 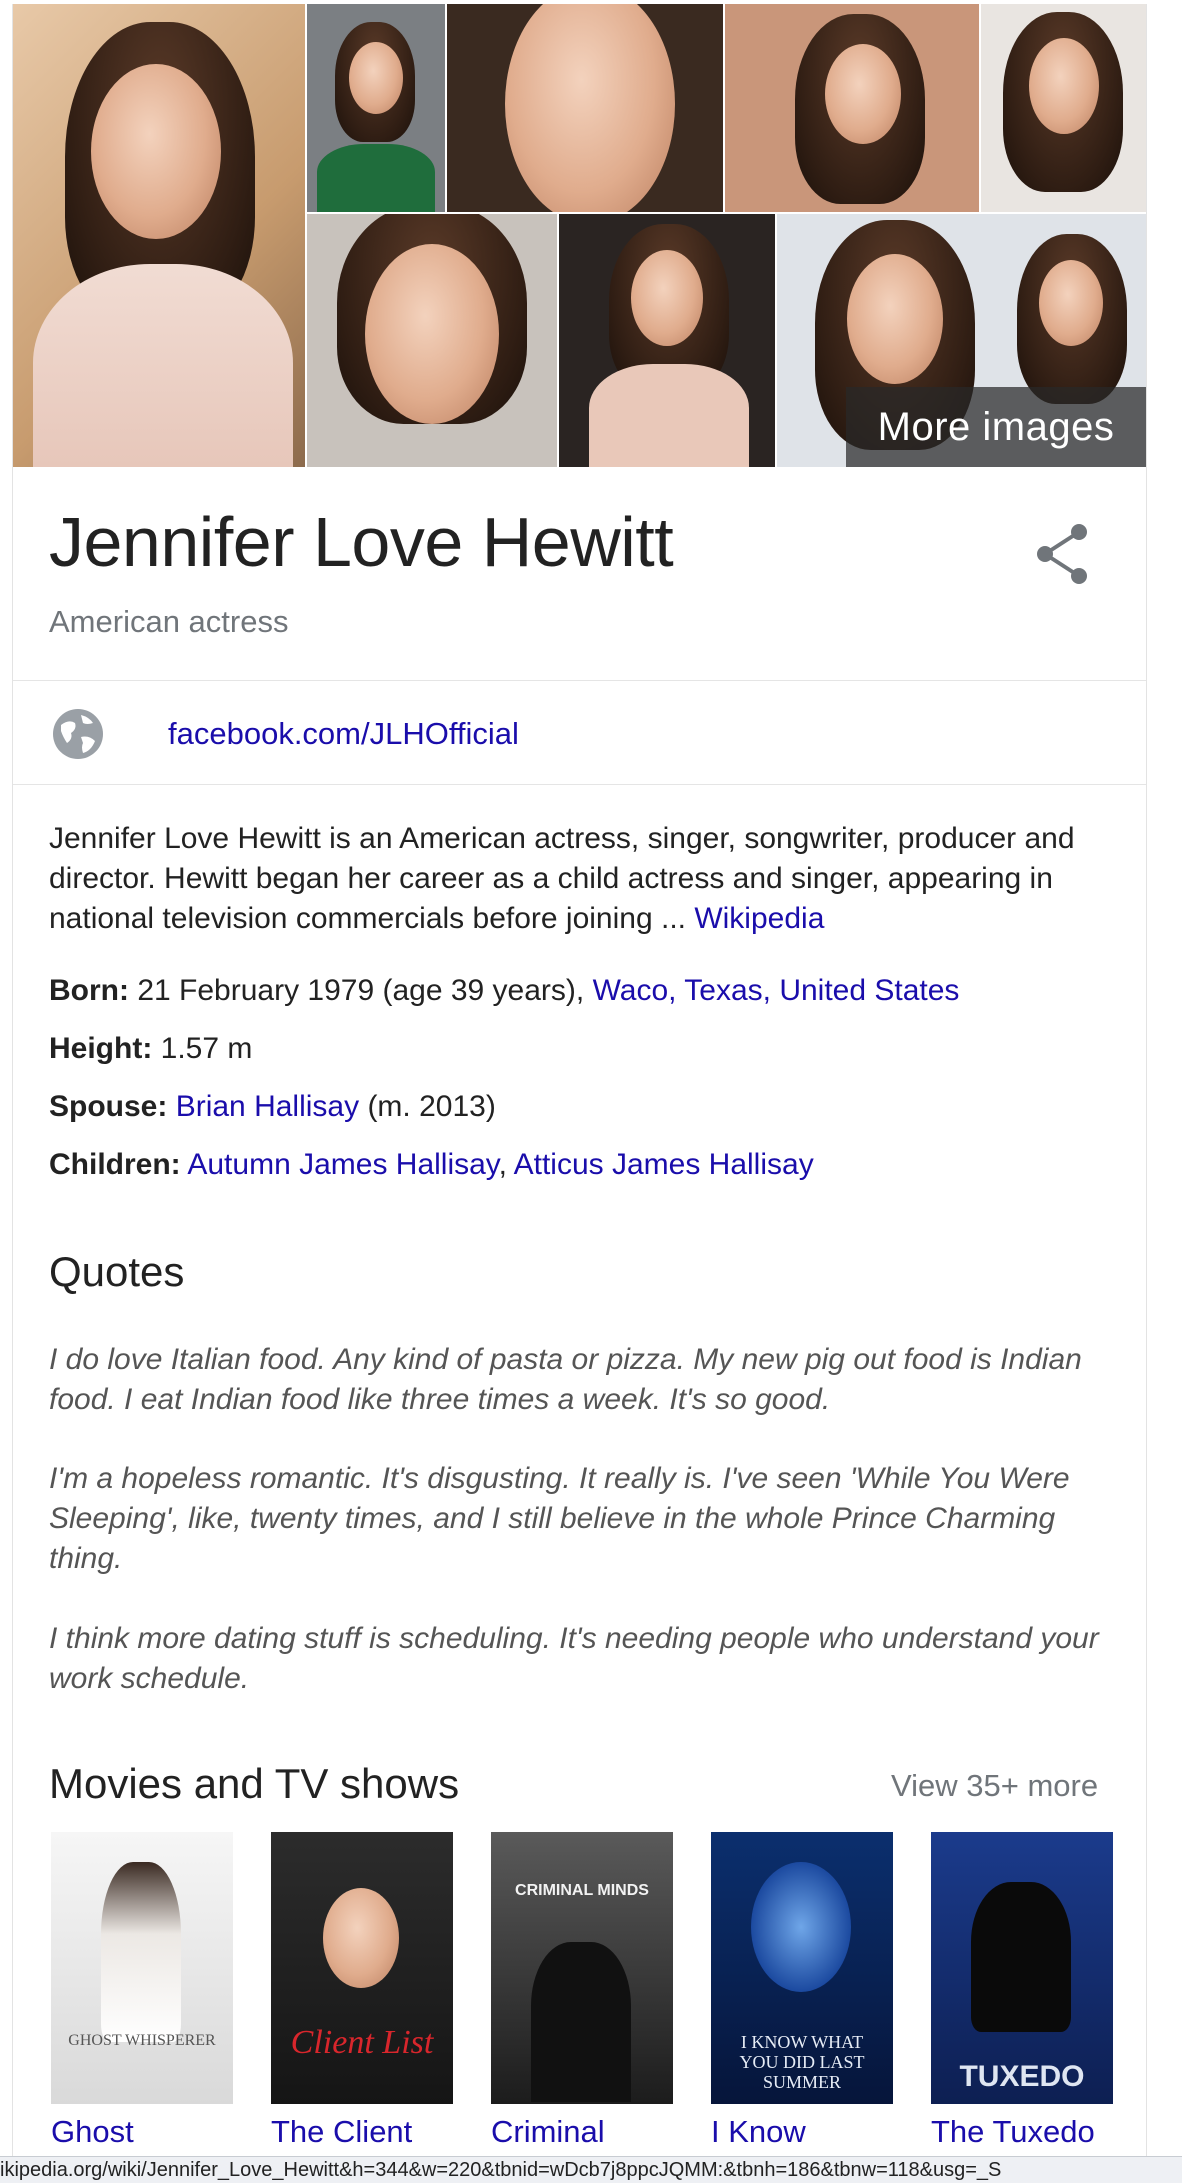 What do you see at coordinates (342, 1164) in the screenshot?
I see `child-link: Autumn James Hallisay` at bounding box center [342, 1164].